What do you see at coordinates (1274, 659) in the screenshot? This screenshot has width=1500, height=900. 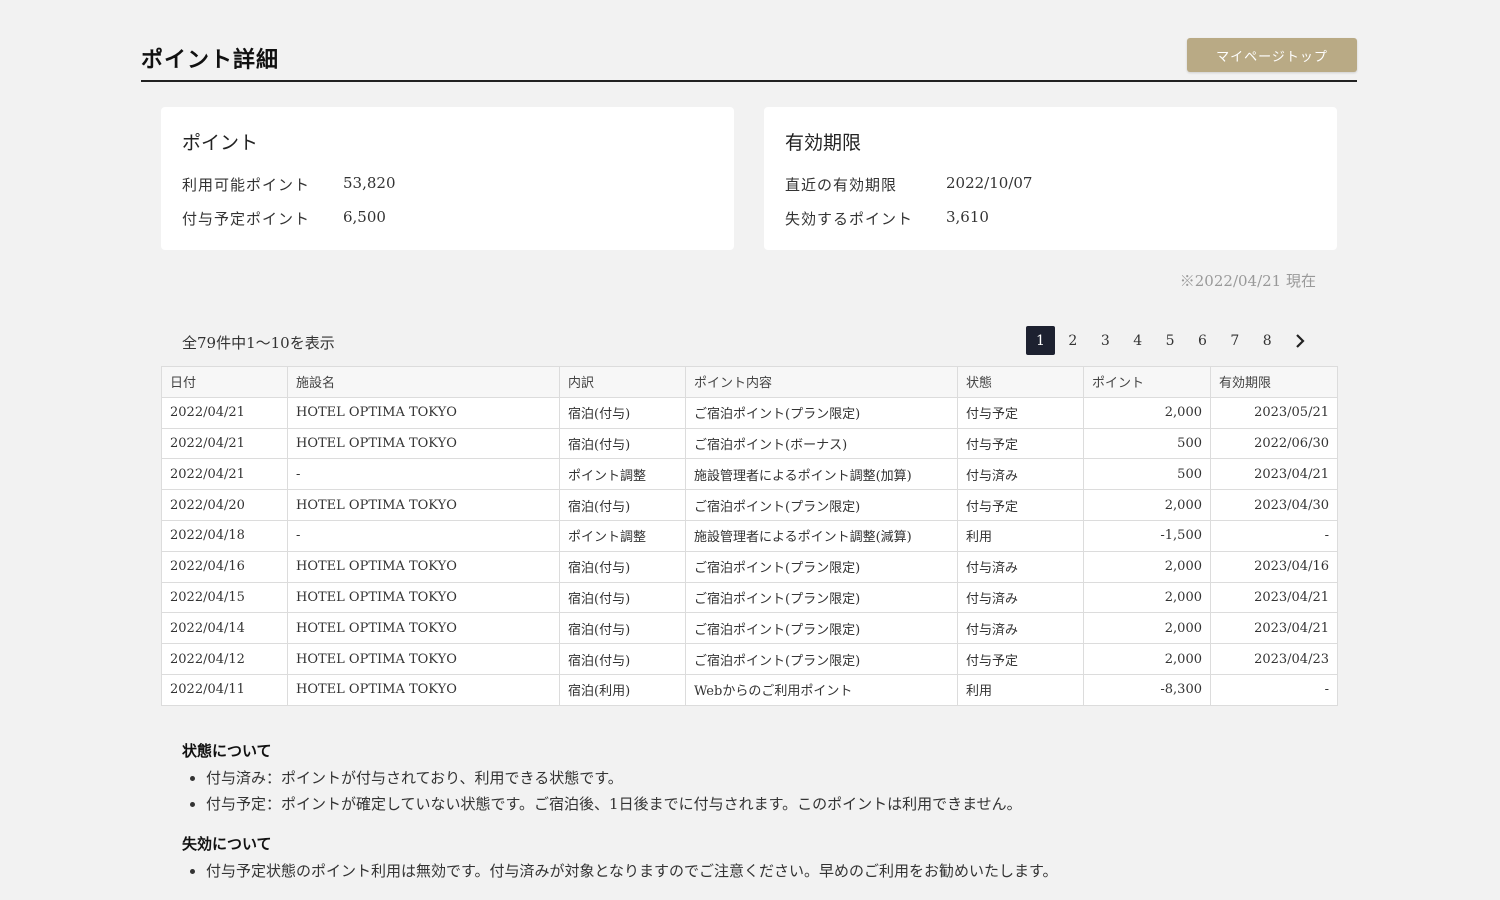 I see `cell-expiry: 2023/04/23` at bounding box center [1274, 659].